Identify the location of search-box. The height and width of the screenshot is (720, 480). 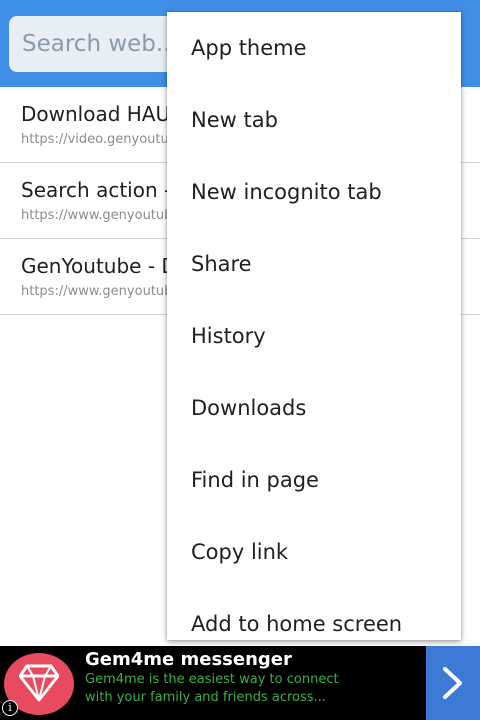
(96, 44).